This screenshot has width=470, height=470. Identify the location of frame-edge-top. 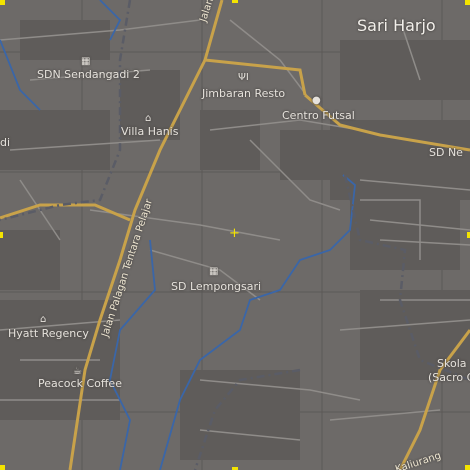
(235, 1).